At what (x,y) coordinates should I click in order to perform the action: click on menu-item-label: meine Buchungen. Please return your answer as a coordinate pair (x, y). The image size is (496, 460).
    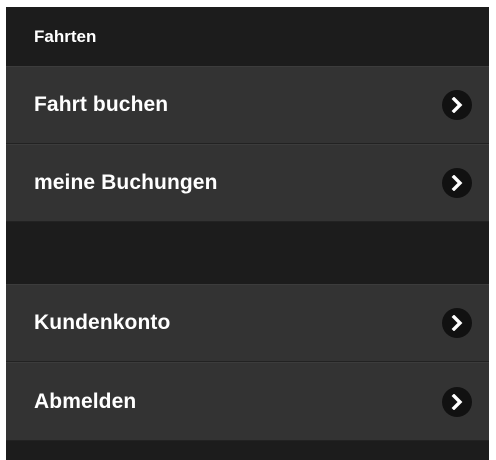
    Looking at the image, I should click on (126, 182).